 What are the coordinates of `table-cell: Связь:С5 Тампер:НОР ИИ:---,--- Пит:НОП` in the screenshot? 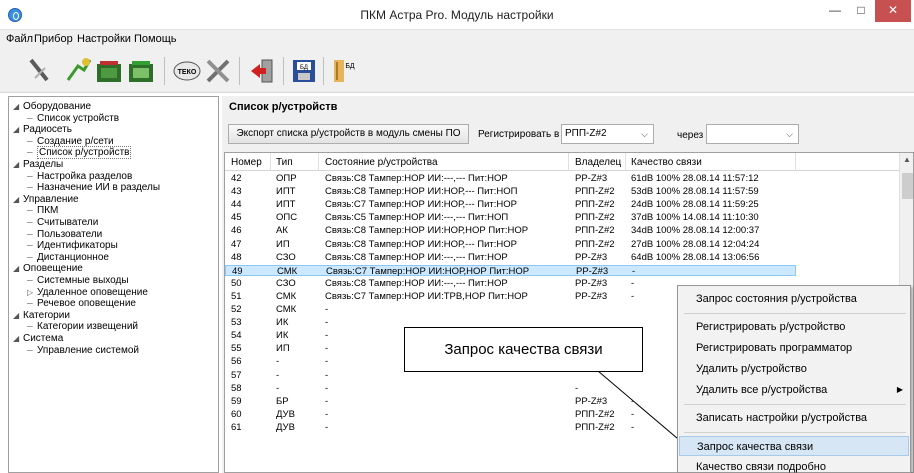 It's located at (417, 218).